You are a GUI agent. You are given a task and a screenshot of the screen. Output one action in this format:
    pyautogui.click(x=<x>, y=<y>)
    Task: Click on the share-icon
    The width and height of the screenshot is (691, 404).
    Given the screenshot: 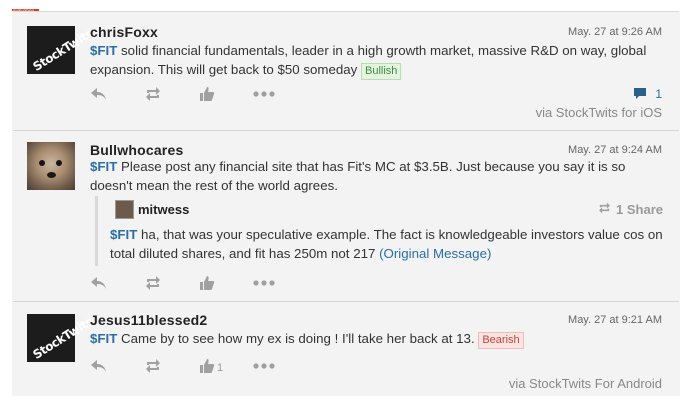 What is the action you would take?
    pyautogui.click(x=604, y=208)
    